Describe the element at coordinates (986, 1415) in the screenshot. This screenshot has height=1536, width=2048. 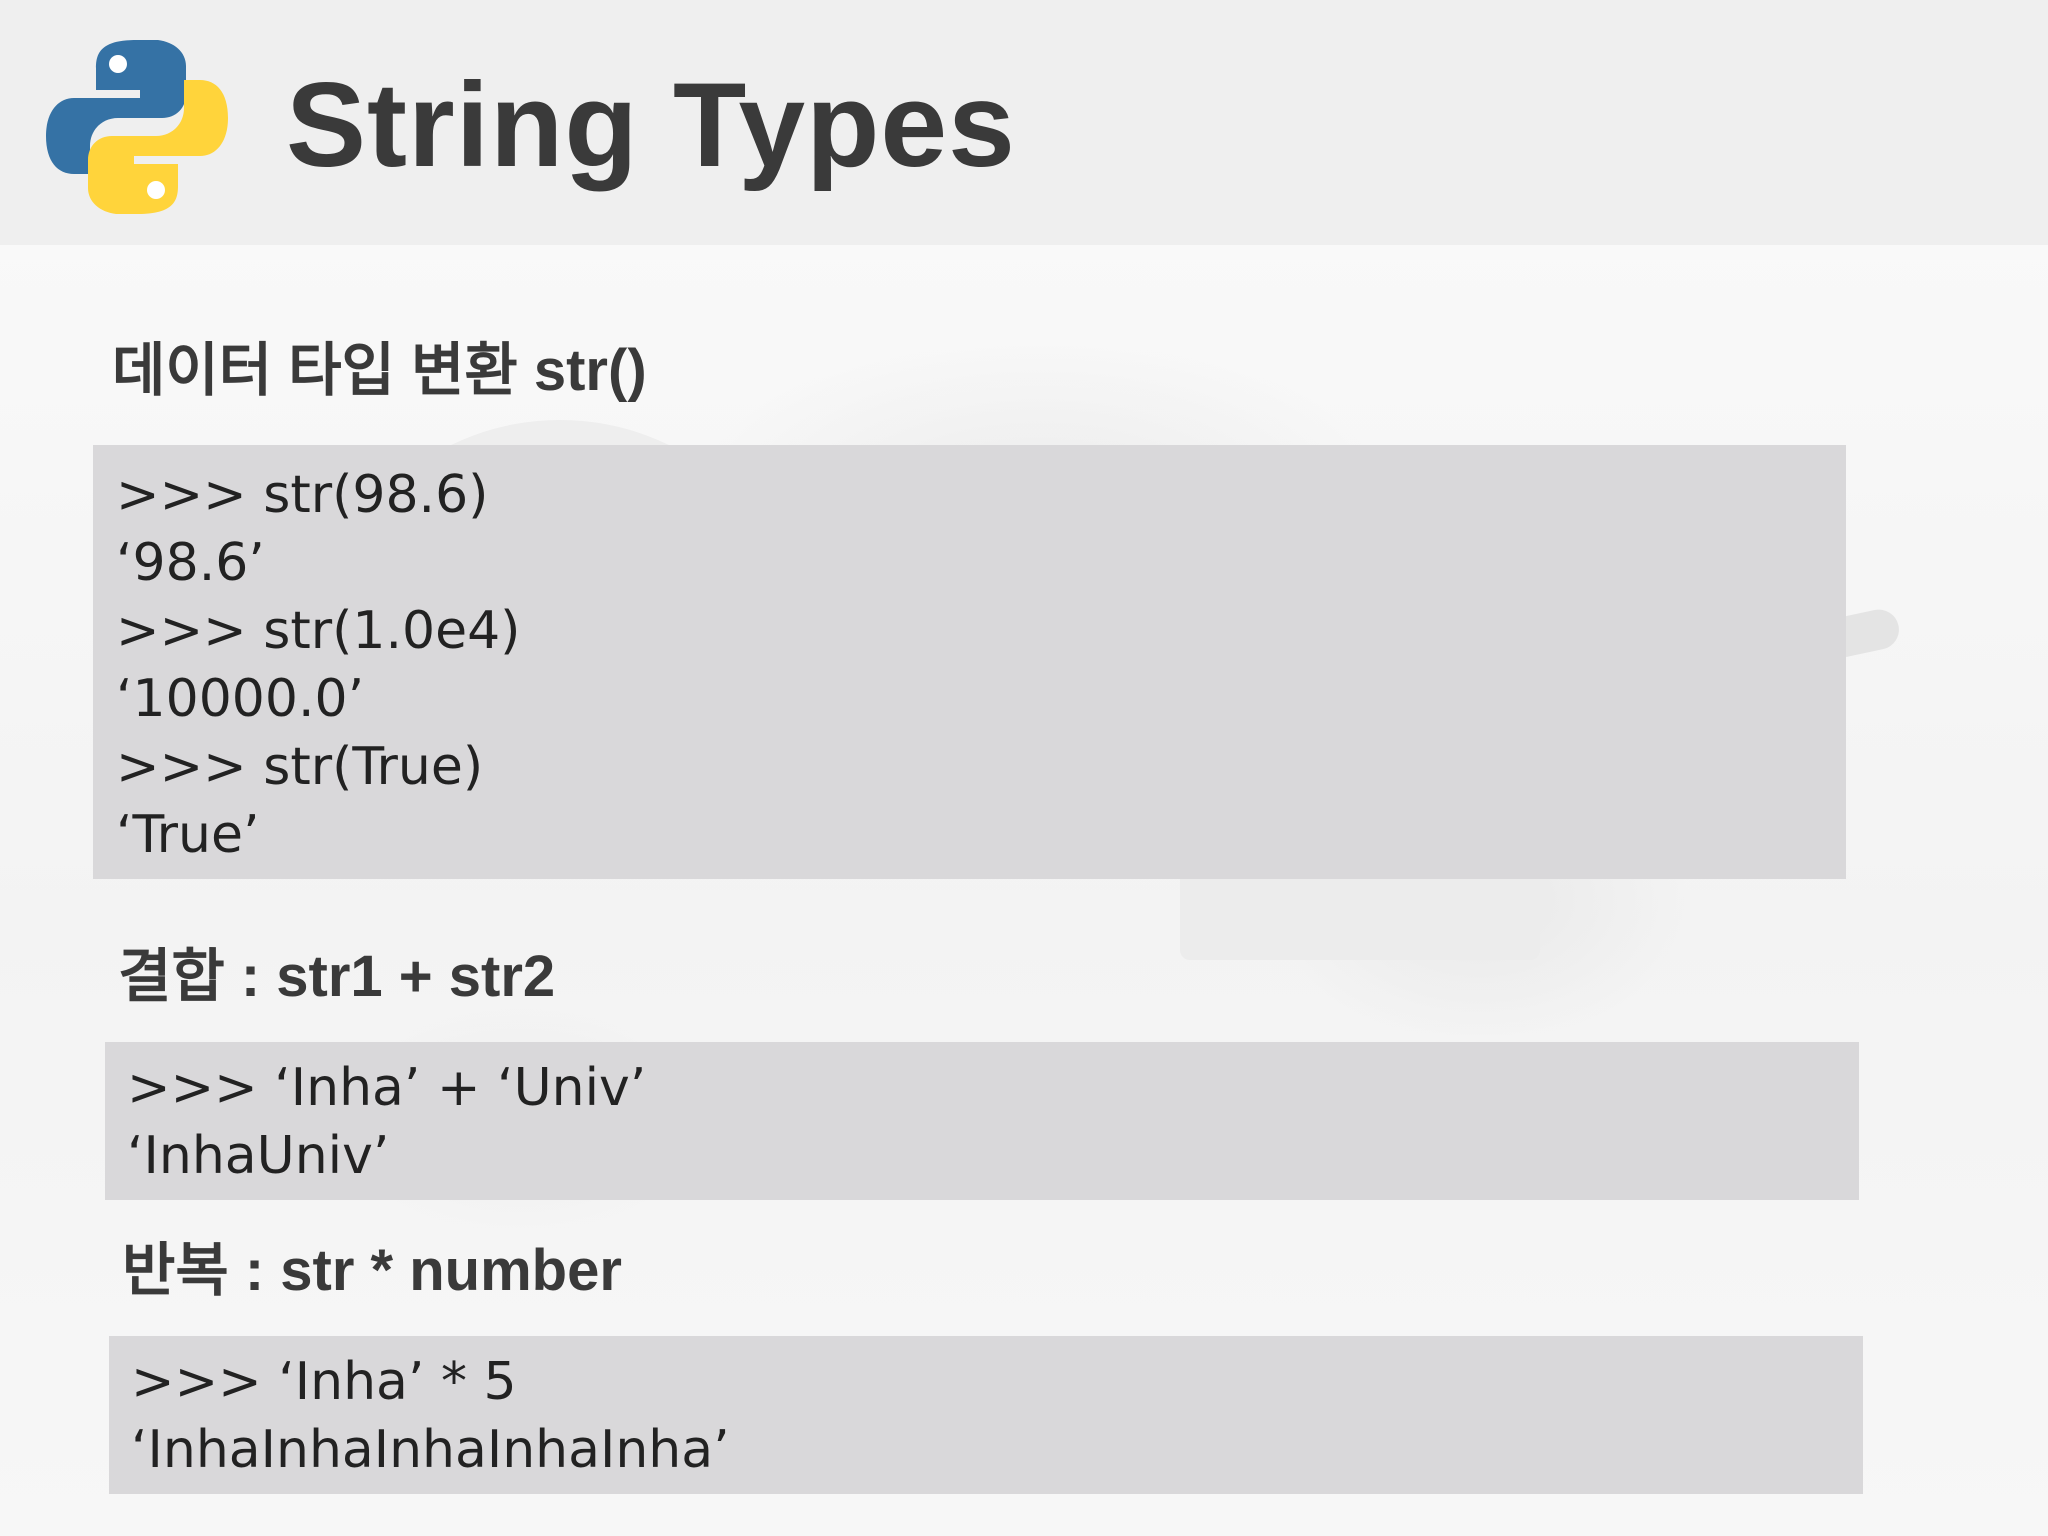
I see `code-block-repetition: >>> ‘Inha’ * 5 ‘InhaInhaInhaInhaInha’` at that location.